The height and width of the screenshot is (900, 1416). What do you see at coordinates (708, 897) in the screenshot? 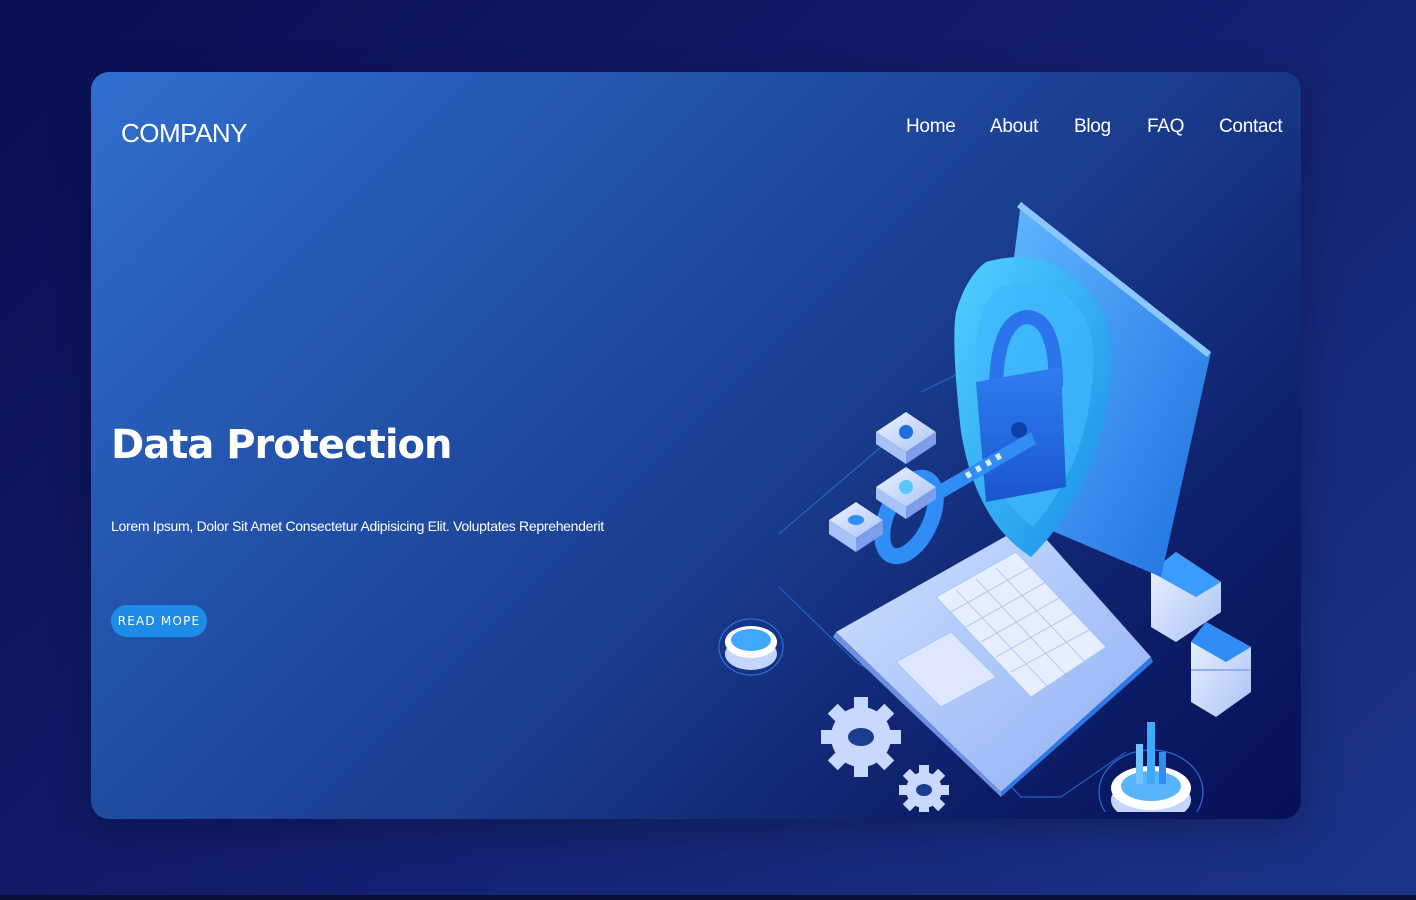
I see `bottom-strip` at bounding box center [708, 897].